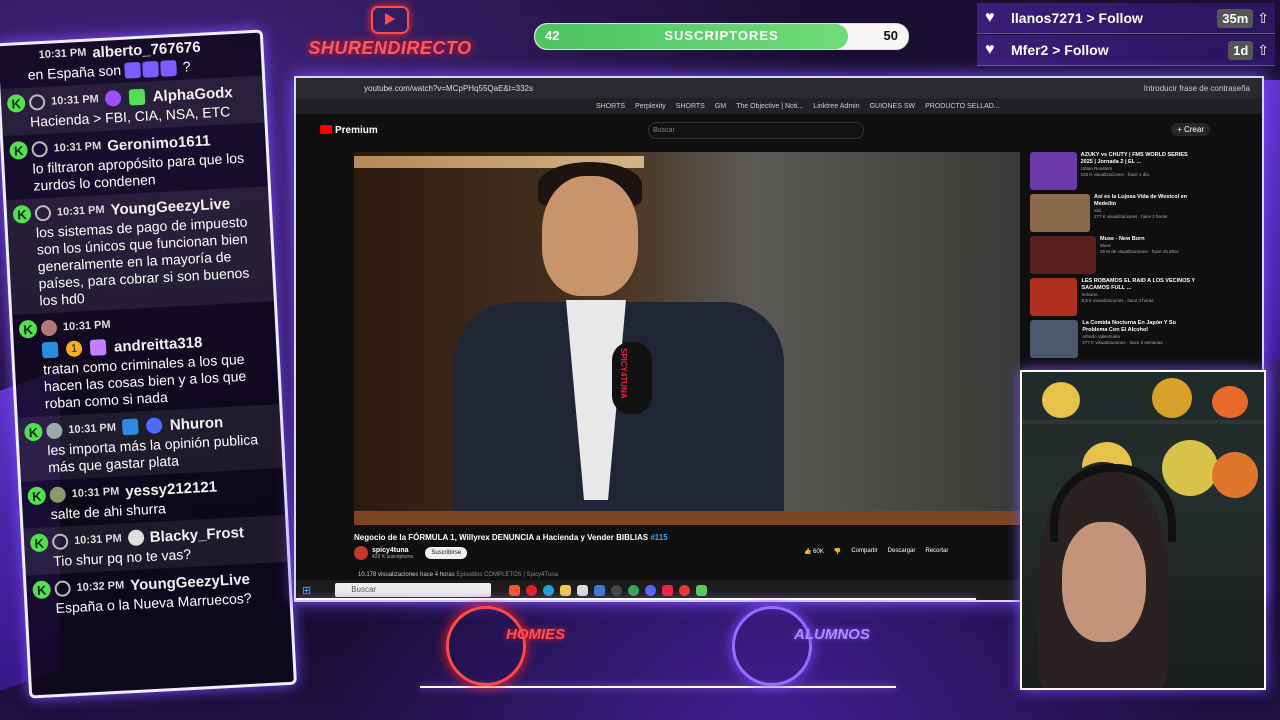  Describe the element at coordinates (154, 426) in the screenshot. I see `verified-badge-icon` at that location.